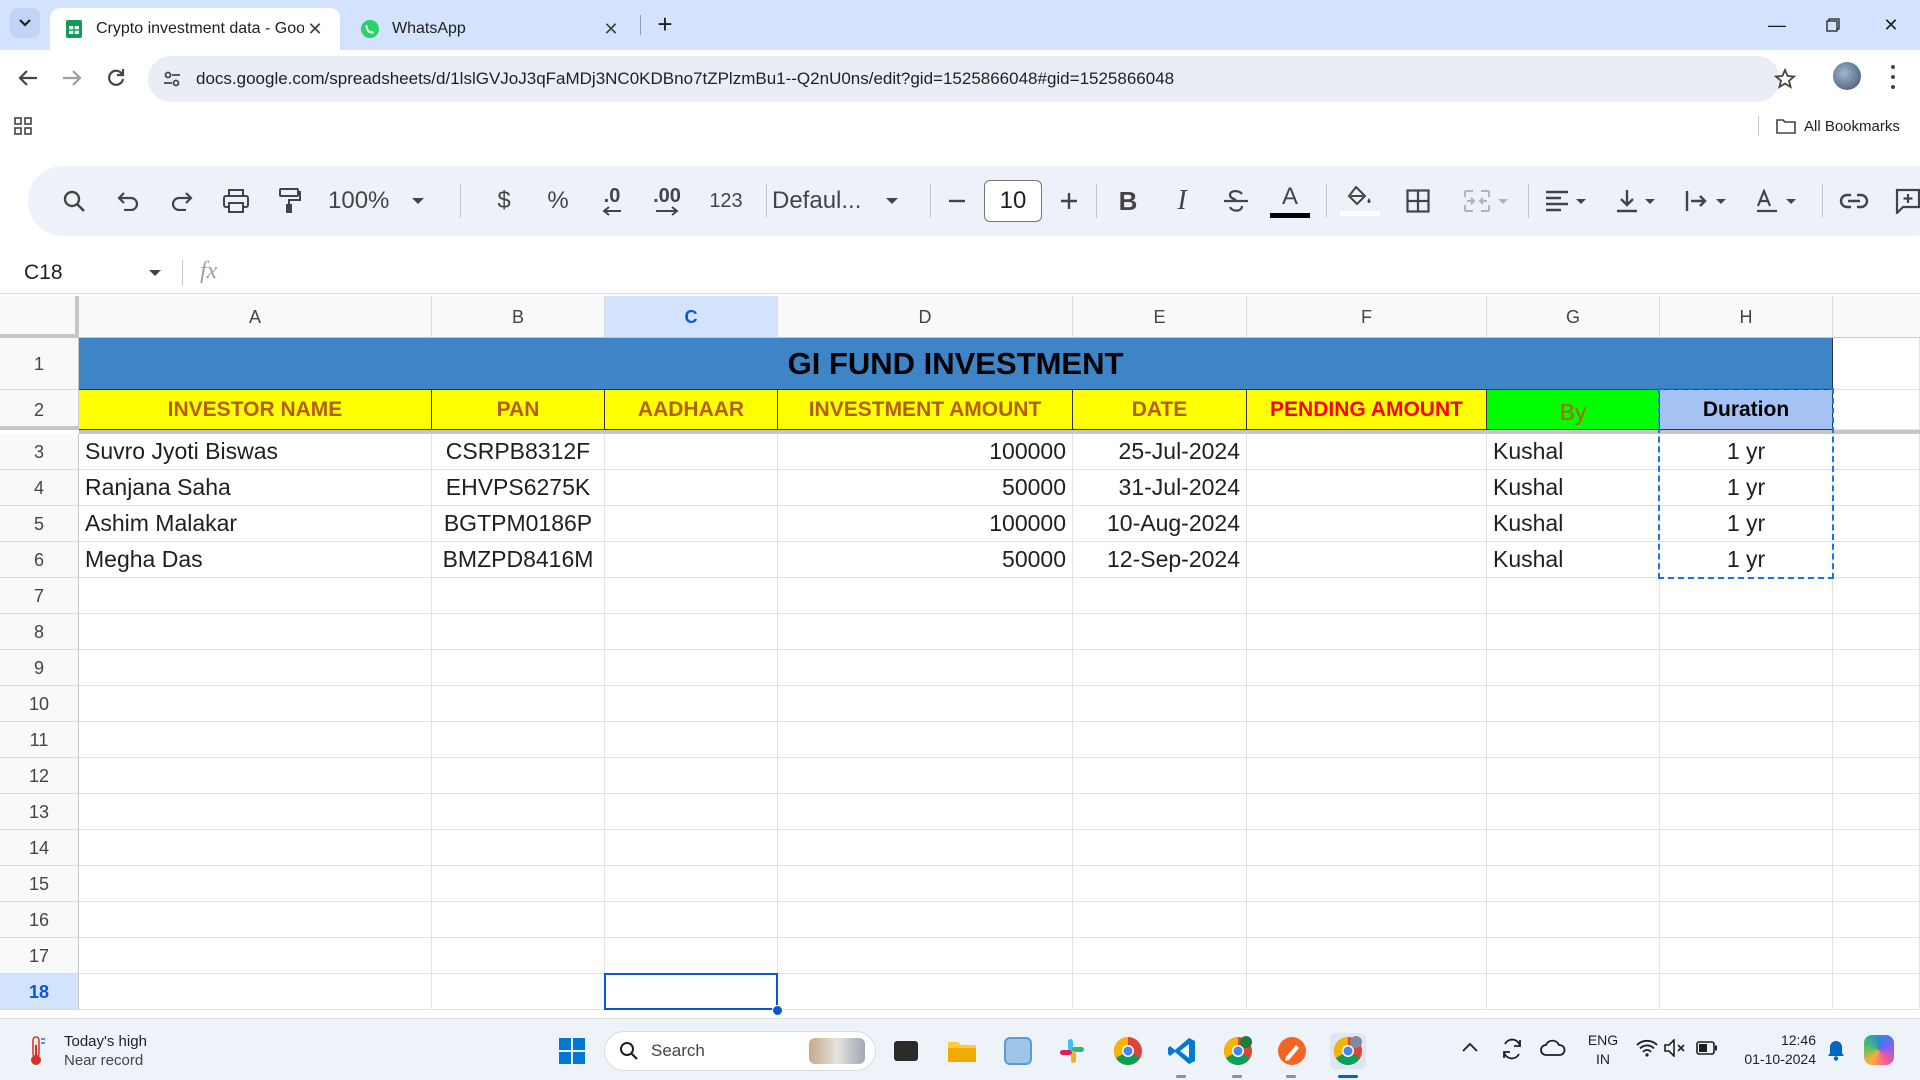  I want to click on profile-avatar, so click(1847, 76).